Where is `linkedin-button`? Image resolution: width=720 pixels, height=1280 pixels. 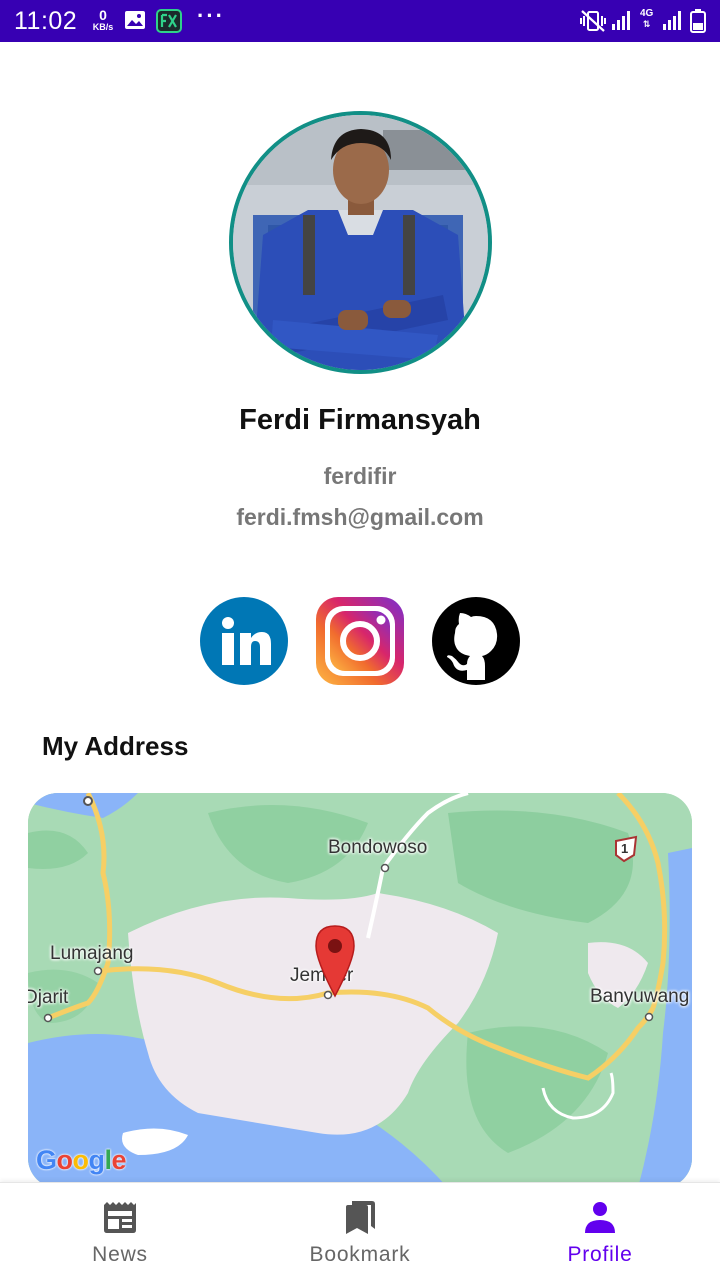
linkedin-button is located at coordinates (244, 641).